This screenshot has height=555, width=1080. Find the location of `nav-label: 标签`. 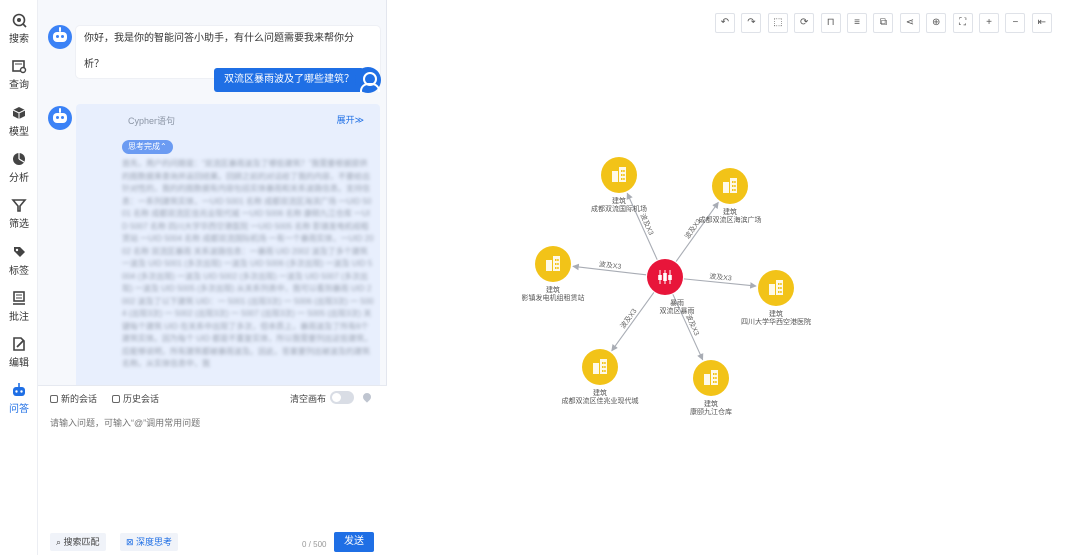

nav-label: 标签 is located at coordinates (19, 271).